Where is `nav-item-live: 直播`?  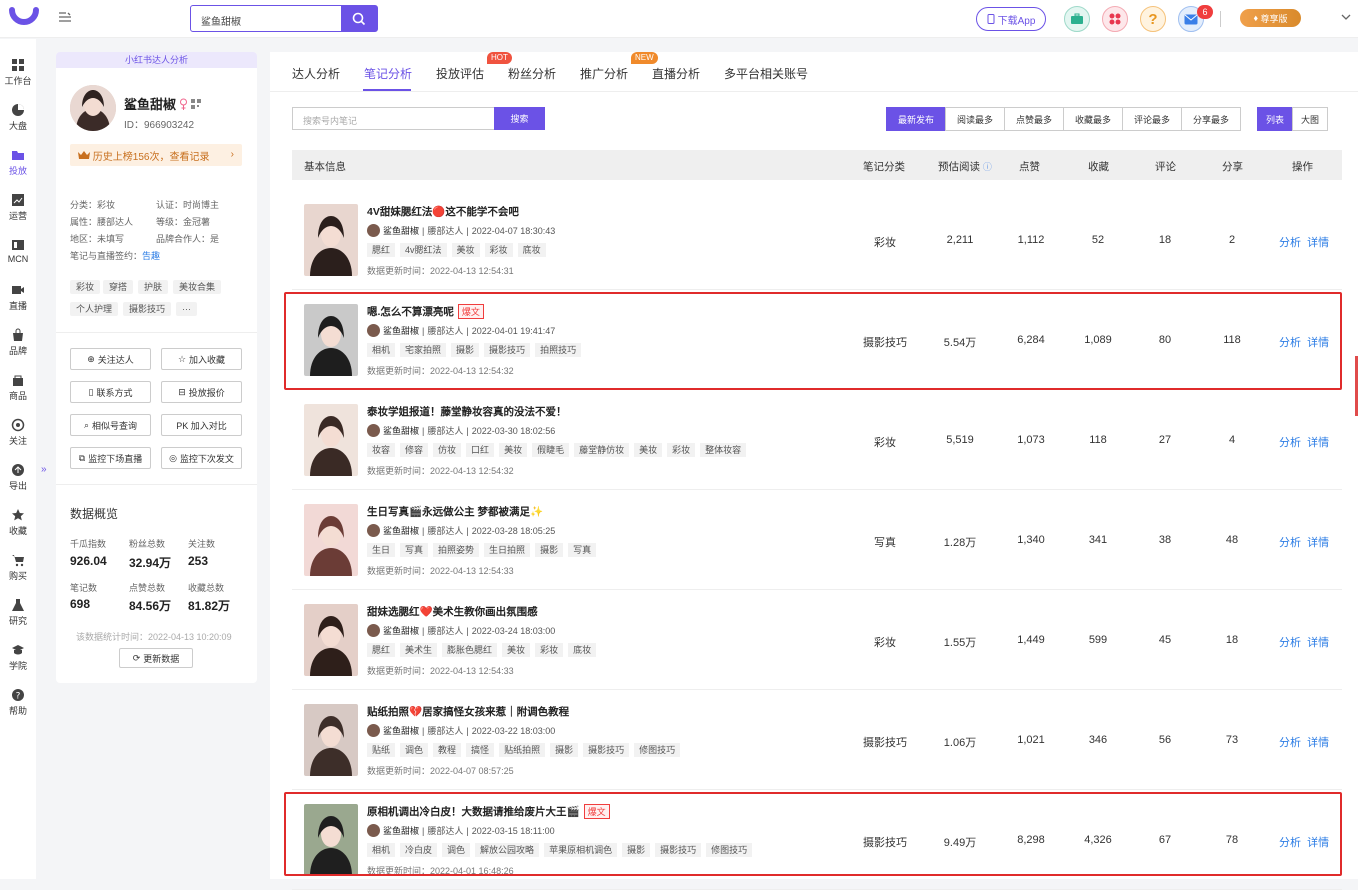 nav-item-live: 直播 is located at coordinates (18, 292).